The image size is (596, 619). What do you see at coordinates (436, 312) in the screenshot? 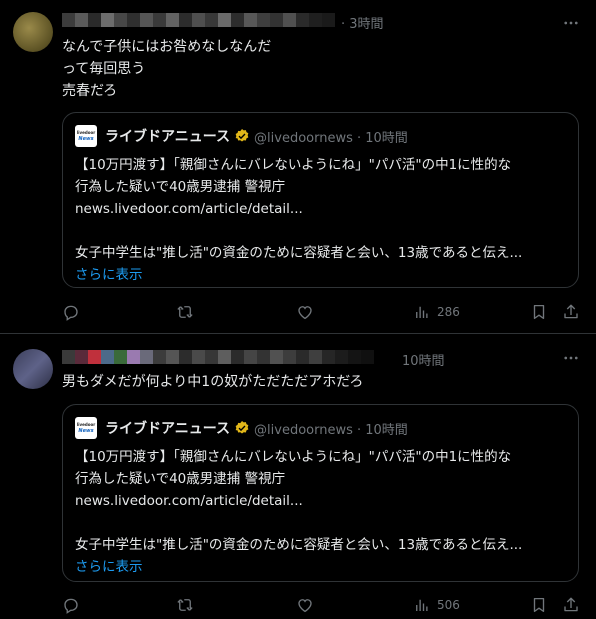
I see `views-button: 286` at bounding box center [436, 312].